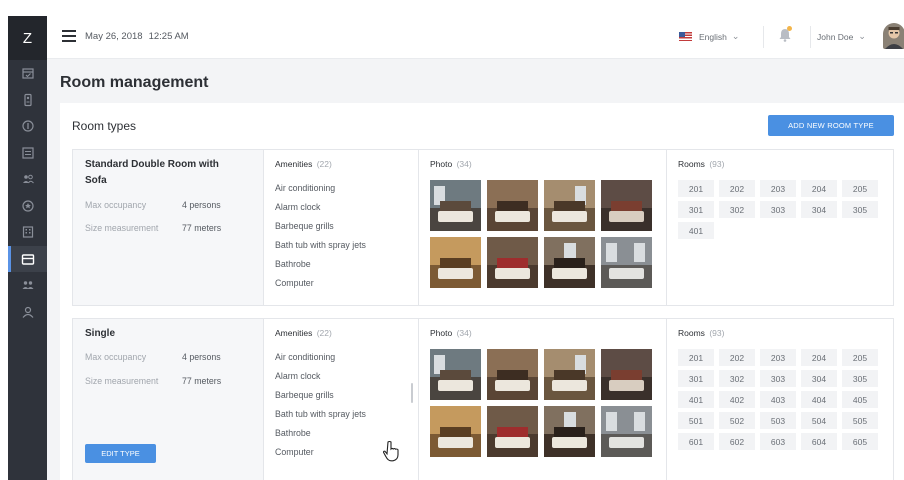 Image resolution: width=904 pixels, height=480 pixels. What do you see at coordinates (27, 126) in the screenshot?
I see `sidebar-item-finance` at bounding box center [27, 126].